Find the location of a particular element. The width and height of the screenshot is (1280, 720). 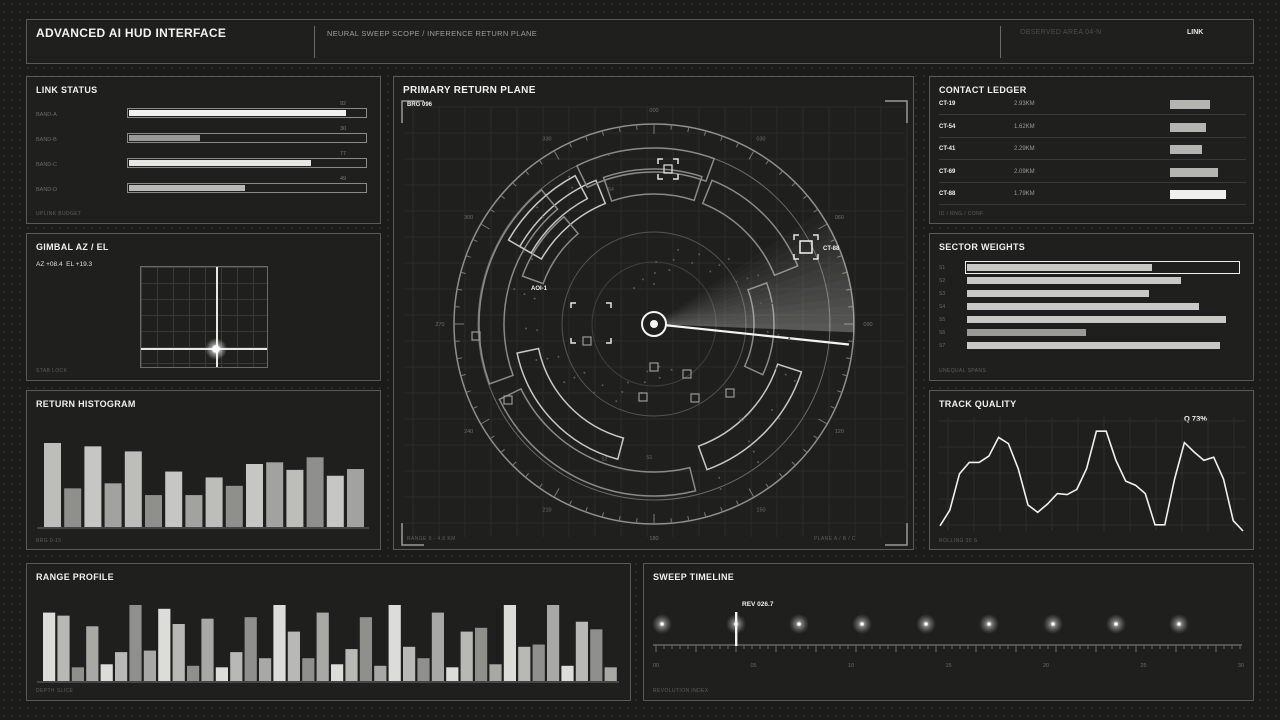

contact-marker-icon is located at coordinates (695, 398).